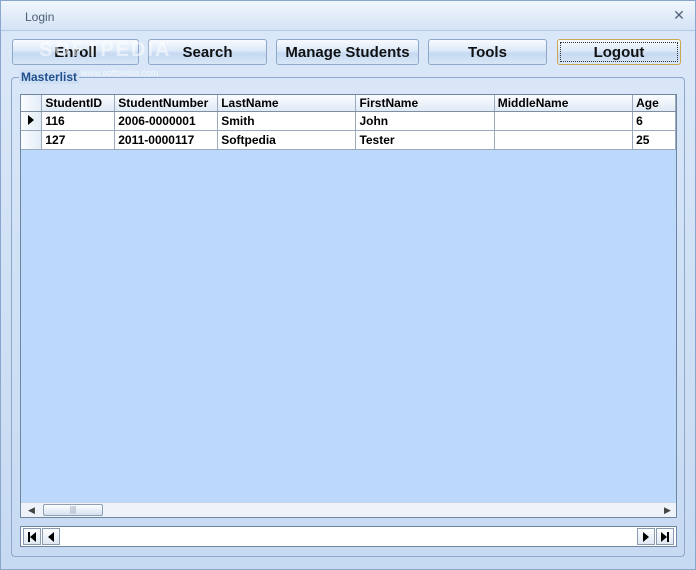 Image resolution: width=696 pixels, height=570 pixels. Describe the element at coordinates (564, 103) in the screenshot. I see `column-header-middlename: MiddleName` at that location.